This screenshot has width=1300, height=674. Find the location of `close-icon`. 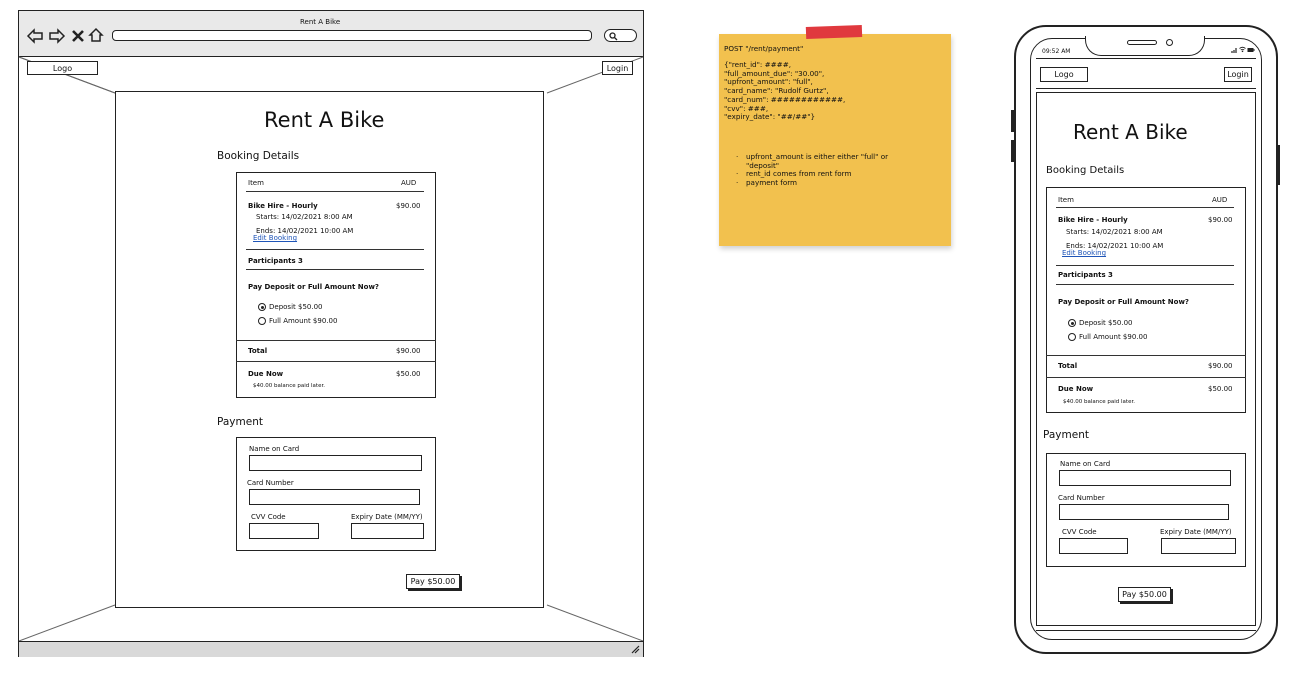

close-icon is located at coordinates (78, 36).